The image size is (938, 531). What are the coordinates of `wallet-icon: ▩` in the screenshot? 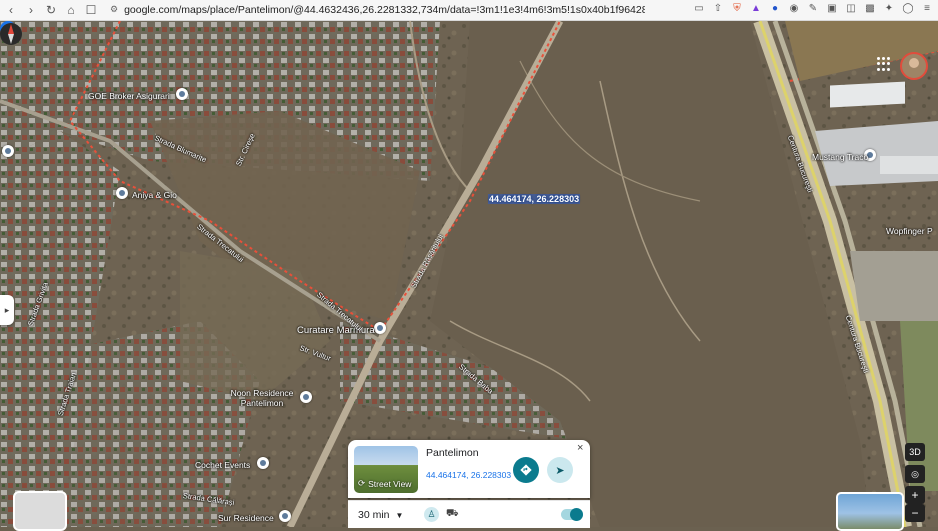 It's located at (870, 8).